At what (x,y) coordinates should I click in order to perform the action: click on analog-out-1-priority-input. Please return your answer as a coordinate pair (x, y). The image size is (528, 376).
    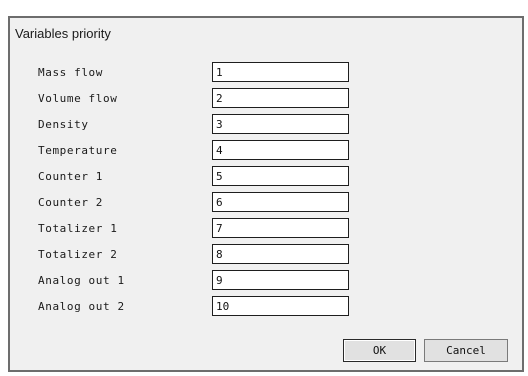
    Looking at the image, I should click on (280, 280).